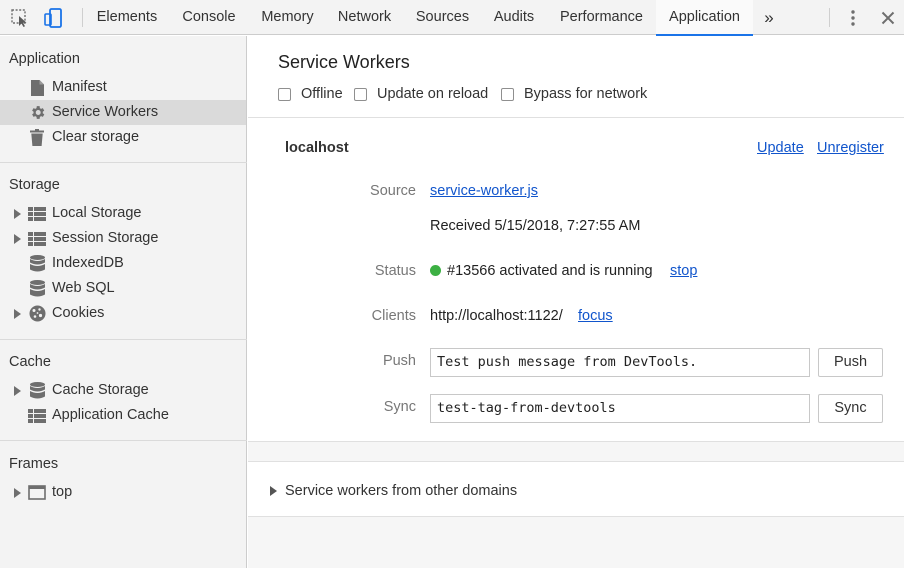  Describe the element at coordinates (620, 408) in the screenshot. I see `sync-tag-input: test-tag-from-devtools` at that location.